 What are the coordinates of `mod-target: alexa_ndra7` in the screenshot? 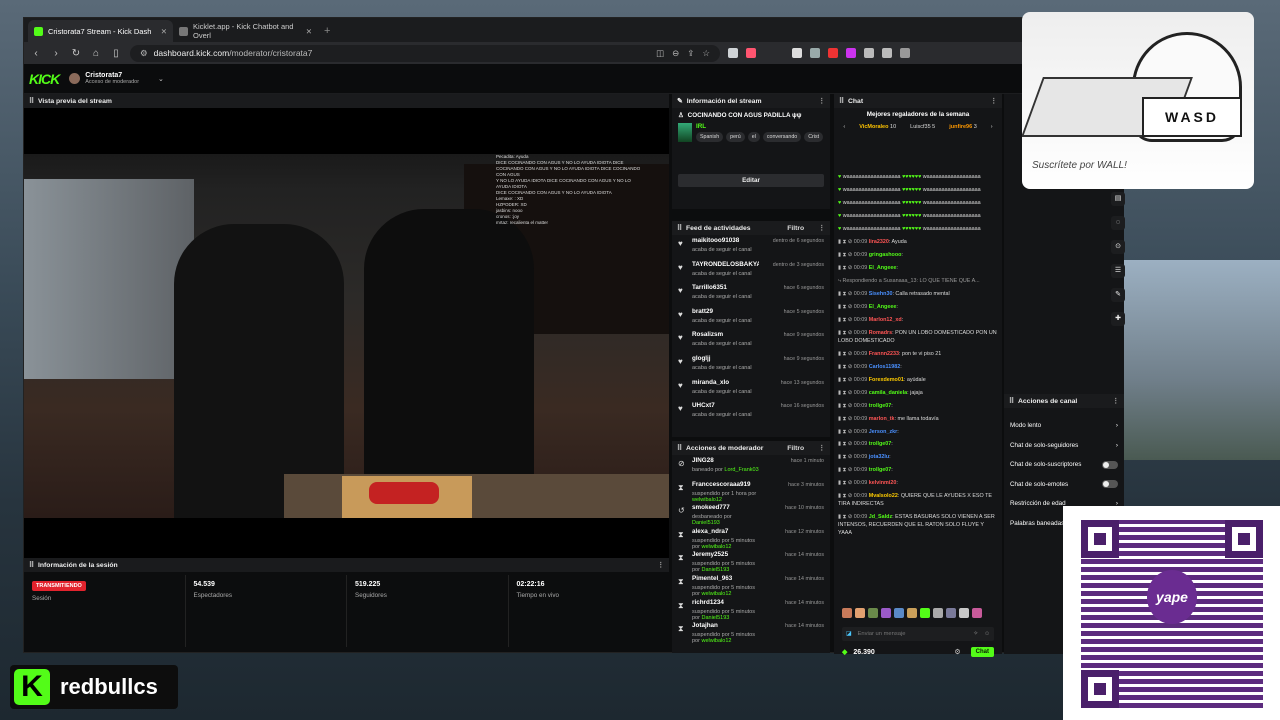 It's located at (725, 531).